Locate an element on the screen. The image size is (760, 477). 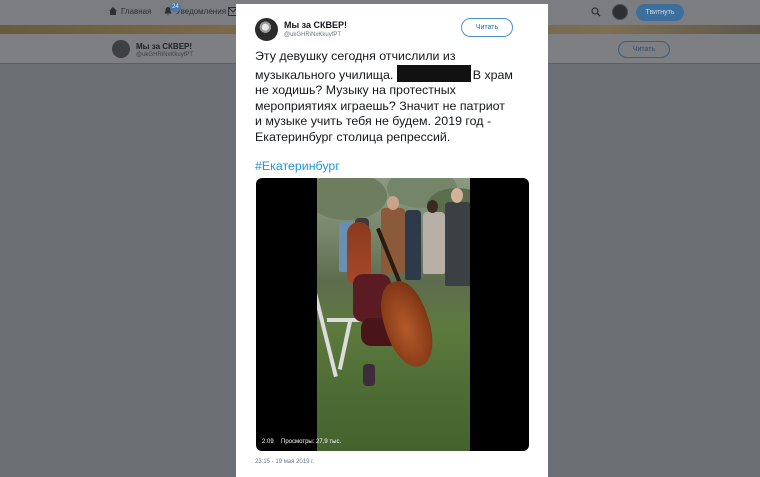
tweet-author-avatar is located at coordinates (266, 29).